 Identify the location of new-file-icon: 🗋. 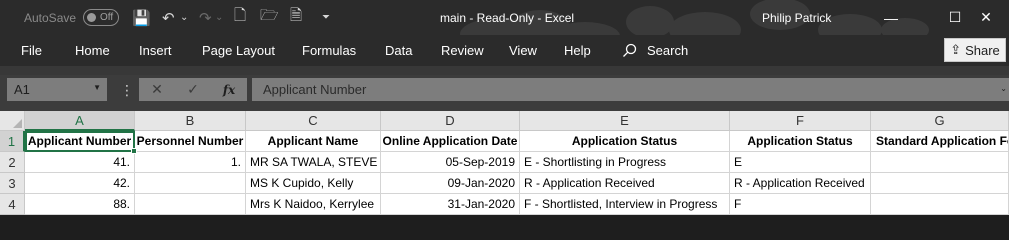
(240, 17).